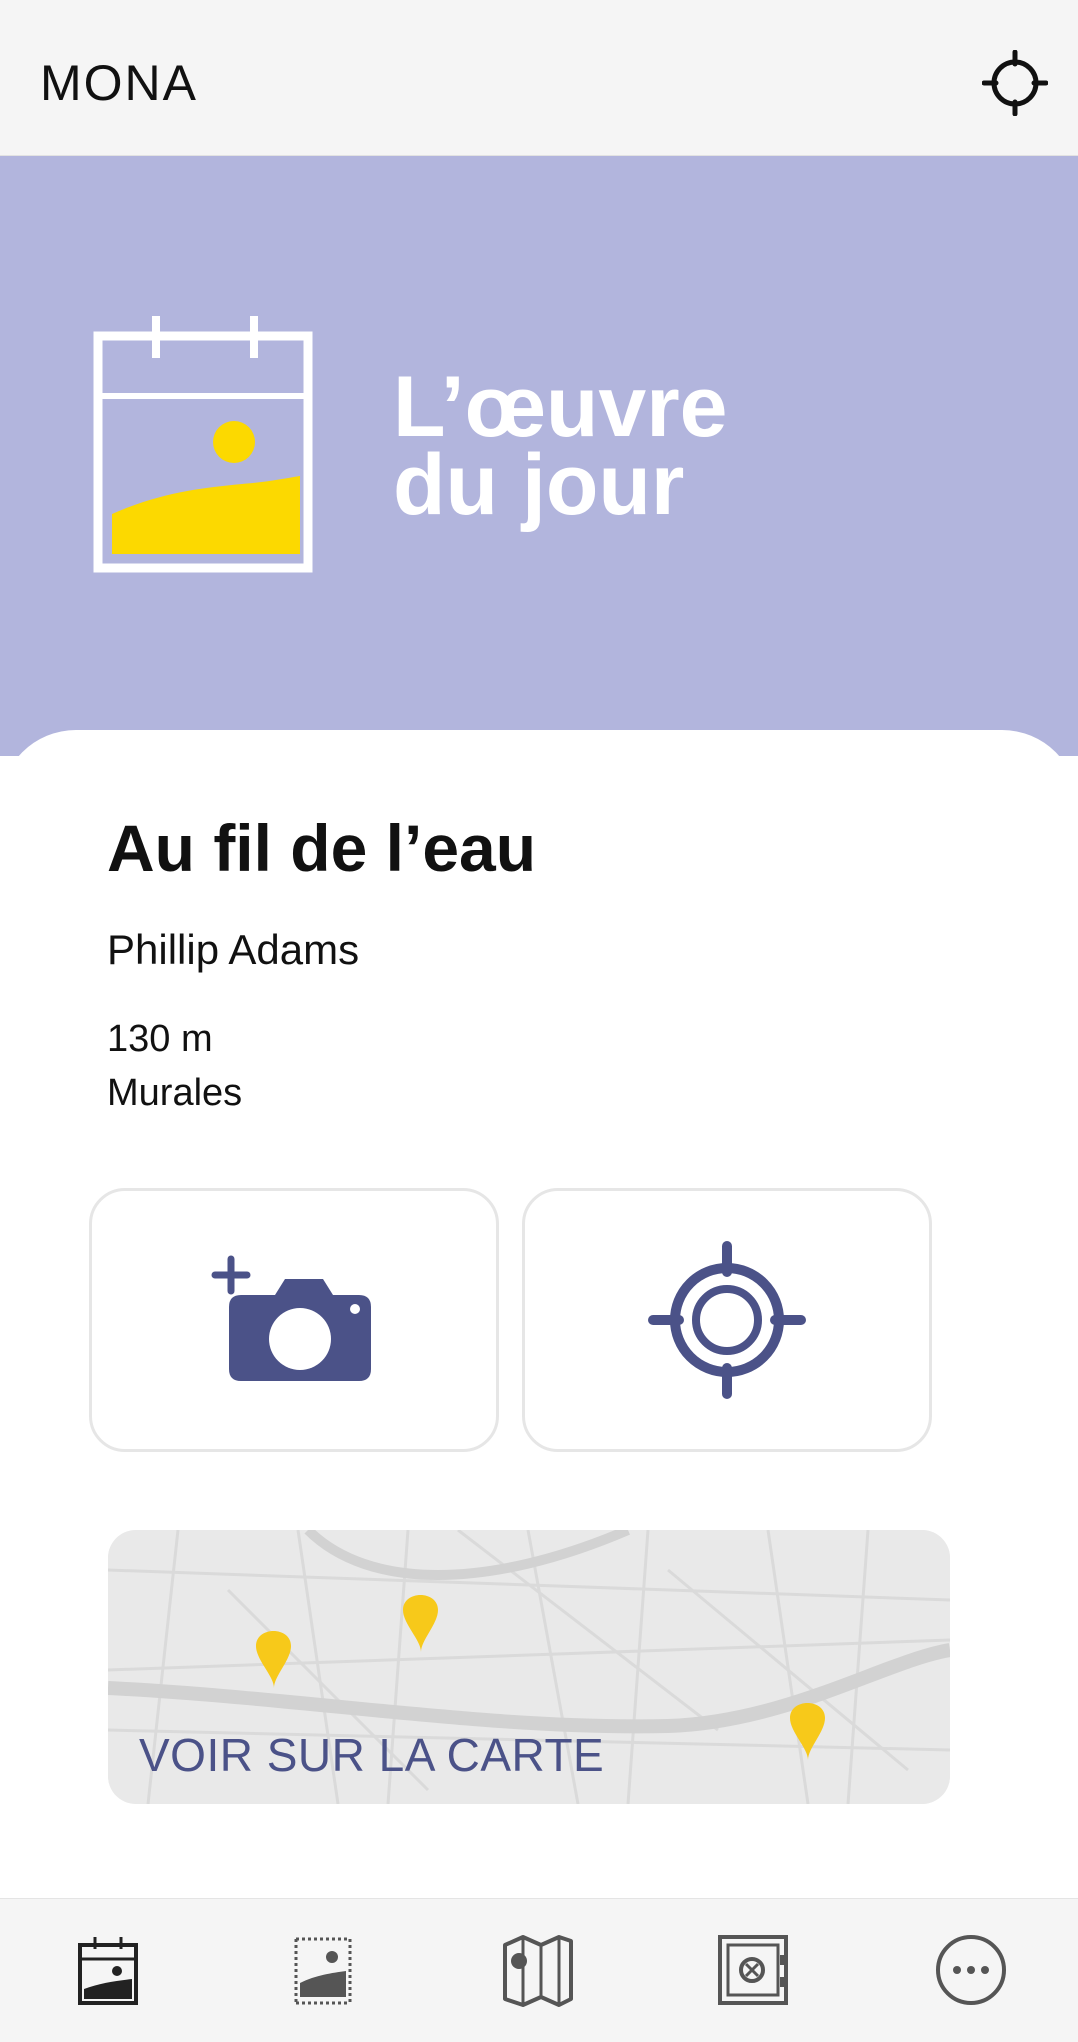 The height and width of the screenshot is (2042, 1078). What do you see at coordinates (108, 1970) in the screenshot?
I see `nav-artwork-of-day-icon` at bounding box center [108, 1970].